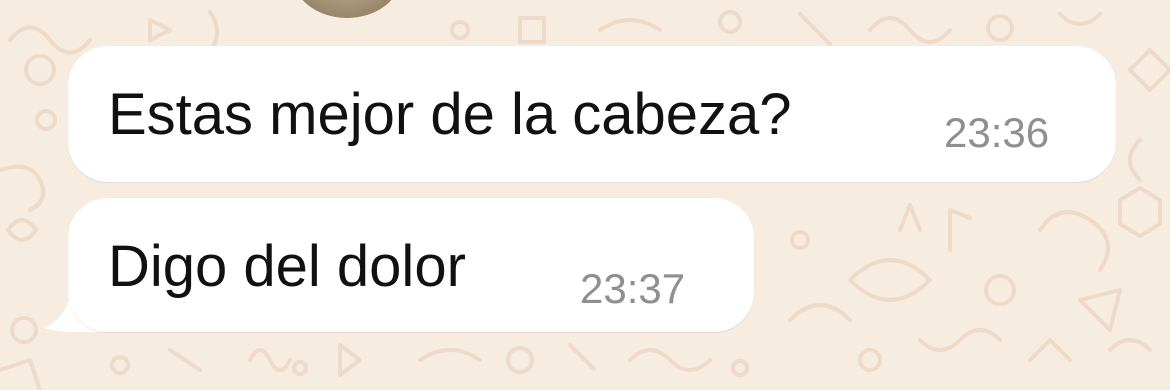  Describe the element at coordinates (450, 114) in the screenshot. I see `message-text: Estas mejor de la cabeza?` at that location.